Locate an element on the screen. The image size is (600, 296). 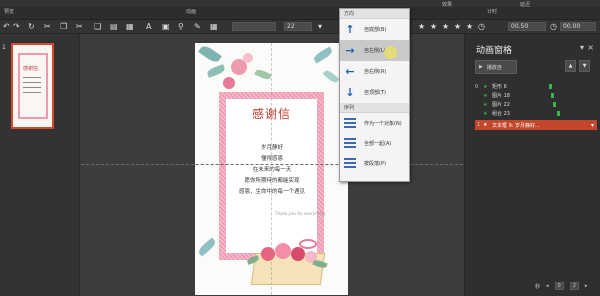
page-value: 0 is located at coordinates (559, 286).